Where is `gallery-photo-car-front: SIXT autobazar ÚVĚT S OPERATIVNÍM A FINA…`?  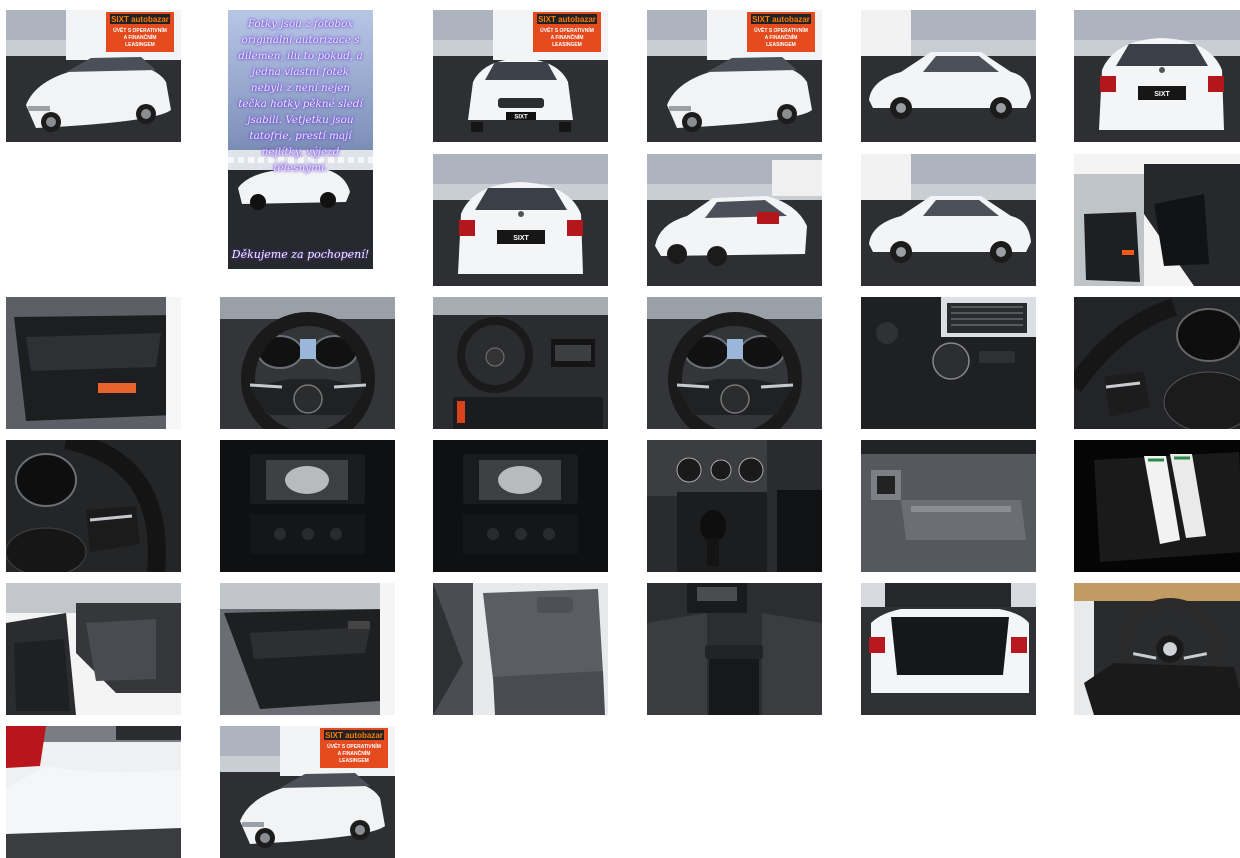 gallery-photo-car-front: SIXT autobazar ÚVĚT S OPERATIVNÍM A FINA… is located at coordinates (520, 76).